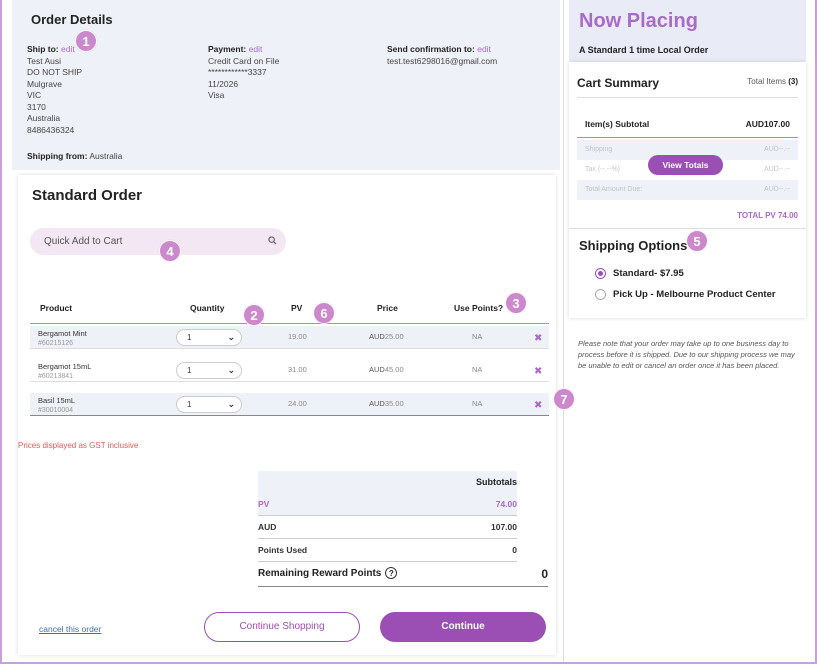  I want to click on cart-summary-title: Cart Summary, so click(618, 83).